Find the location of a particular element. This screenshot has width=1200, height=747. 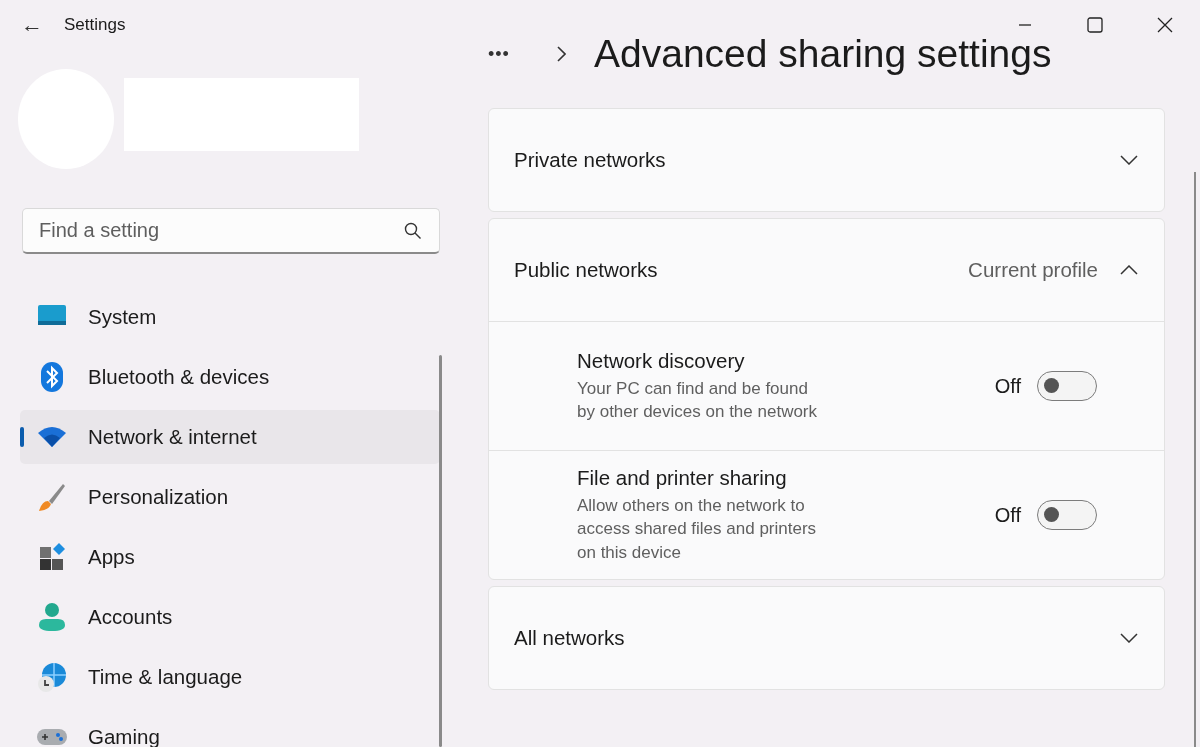

search-icon is located at coordinates (413, 231).